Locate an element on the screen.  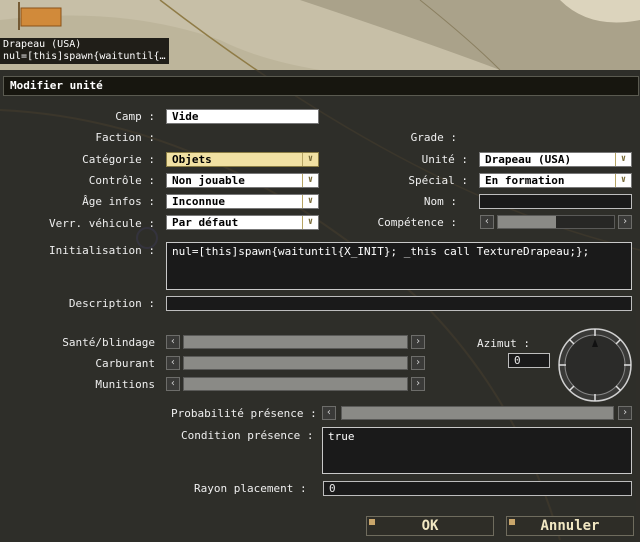
sante-slider: ‹ › is located at coordinates (295, 342).